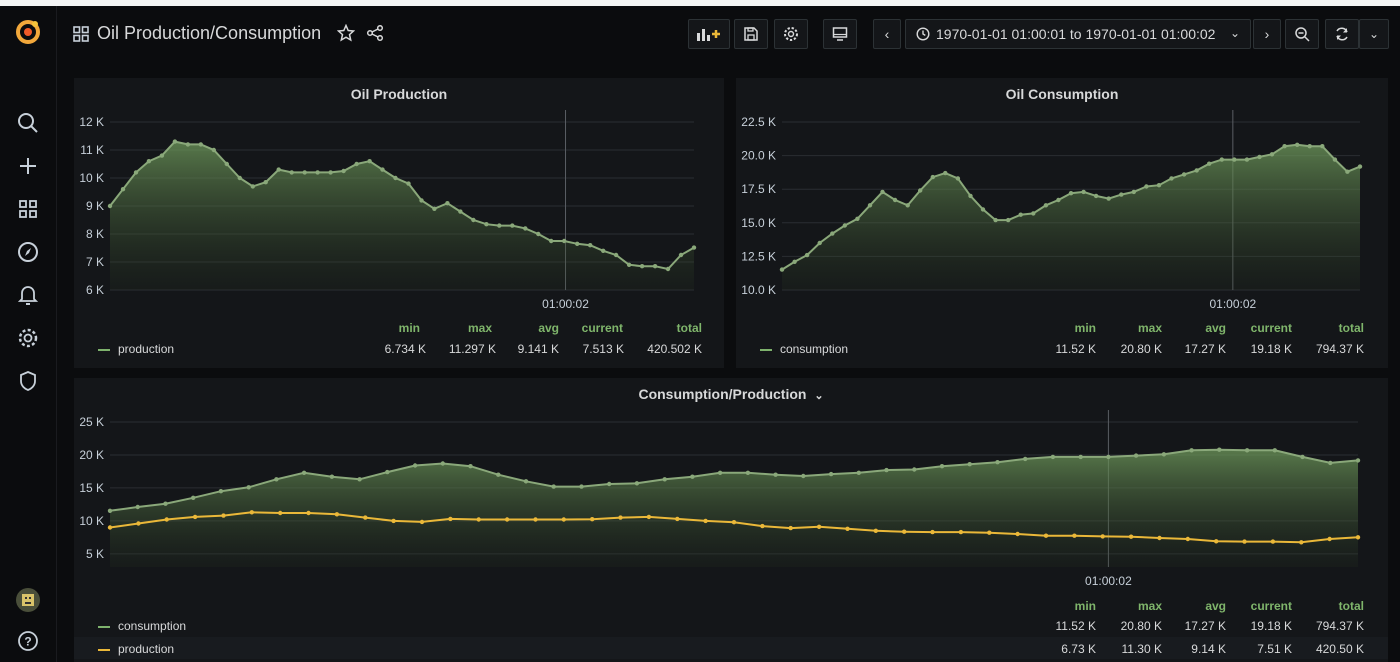  What do you see at coordinates (1267, 34) in the screenshot?
I see `time-shift-forward-button: ›` at bounding box center [1267, 34].